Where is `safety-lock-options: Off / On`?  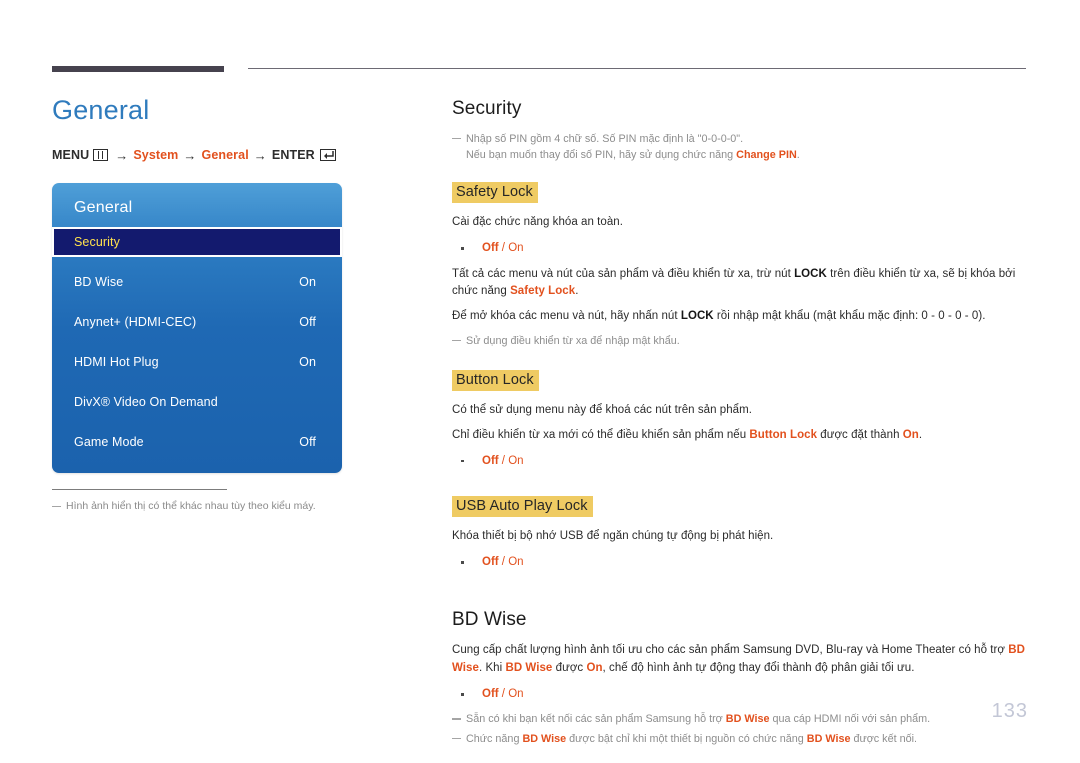 safety-lock-options: Off / On is located at coordinates (741, 248).